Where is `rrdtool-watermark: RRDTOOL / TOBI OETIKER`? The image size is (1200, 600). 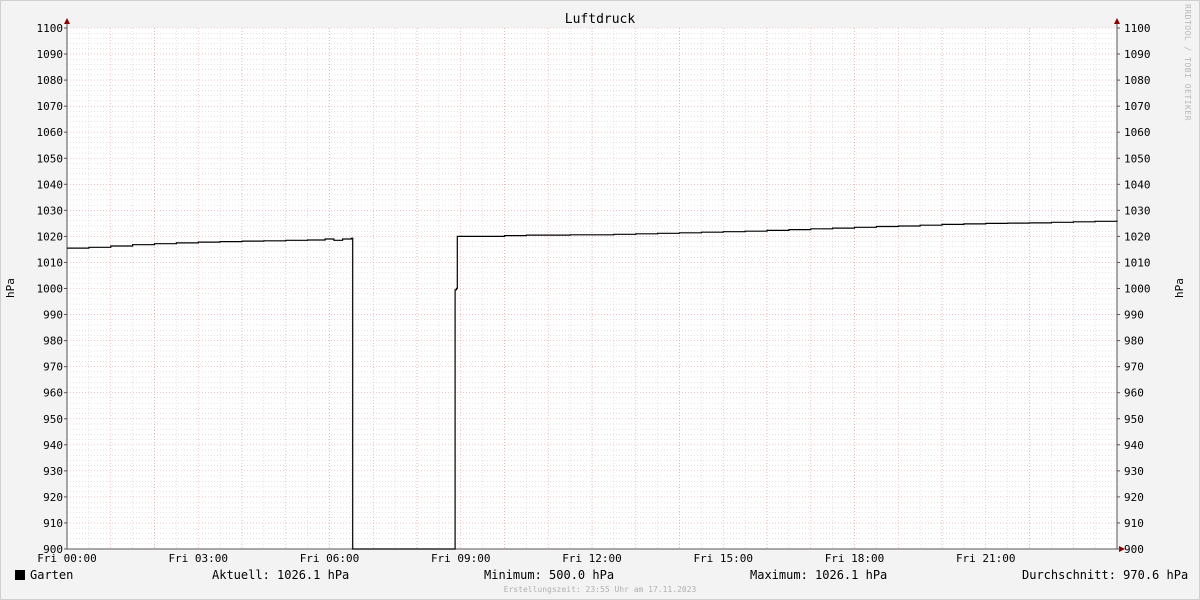 rrdtool-watermark: RRDTOOL / TOBI OETIKER is located at coordinates (1187, 62).